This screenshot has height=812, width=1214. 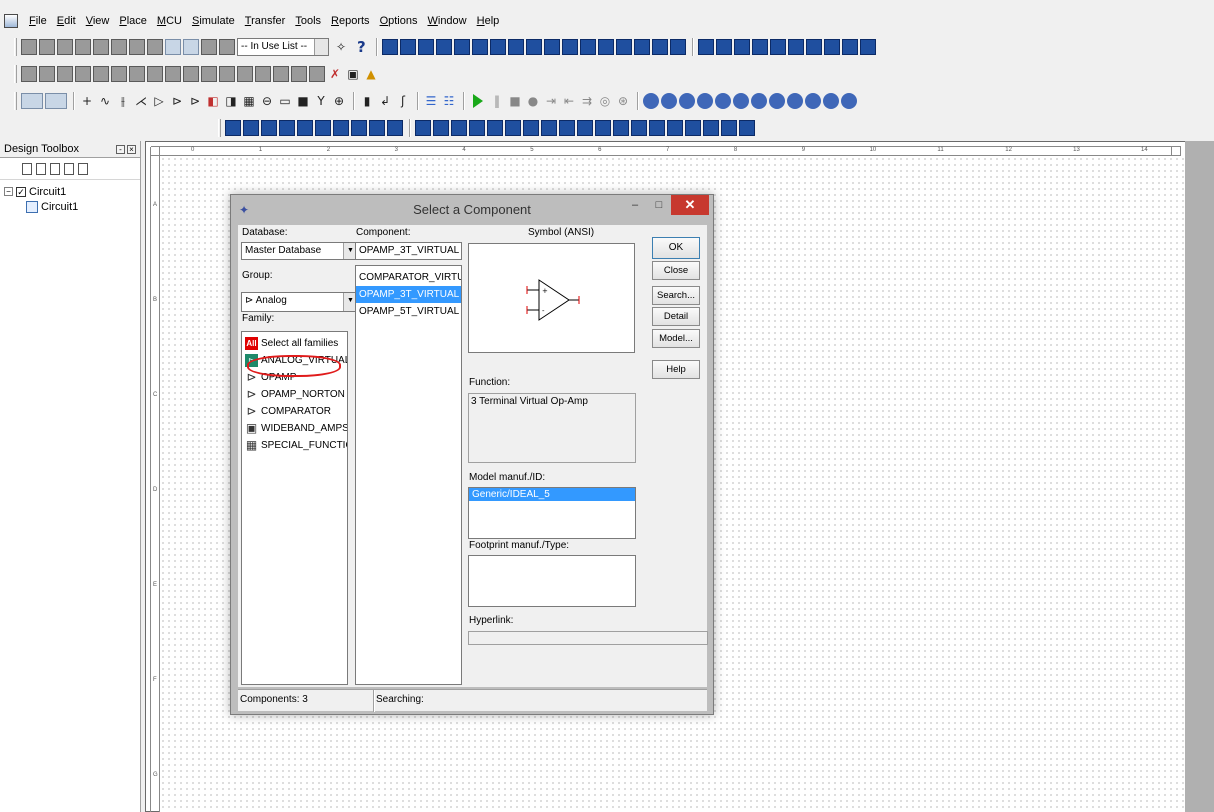 I want to click on instrument-7-icon, so click(x=759, y=101).